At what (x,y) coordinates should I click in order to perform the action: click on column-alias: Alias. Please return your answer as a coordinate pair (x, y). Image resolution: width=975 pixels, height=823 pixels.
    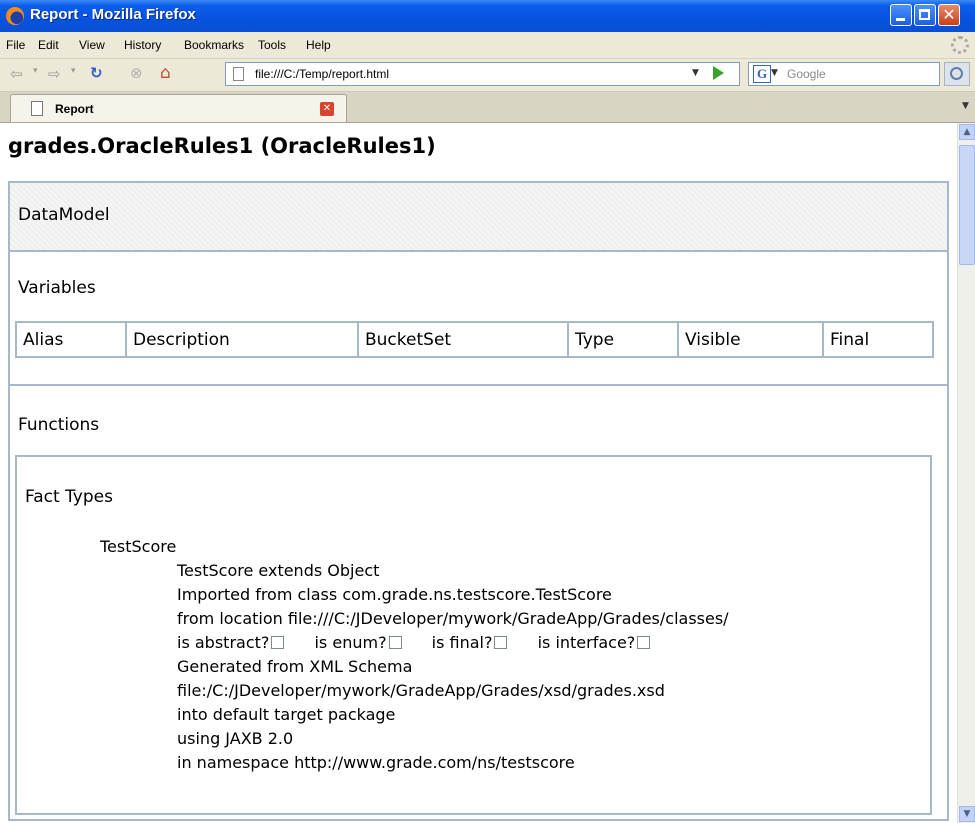
    Looking at the image, I should click on (71, 339).